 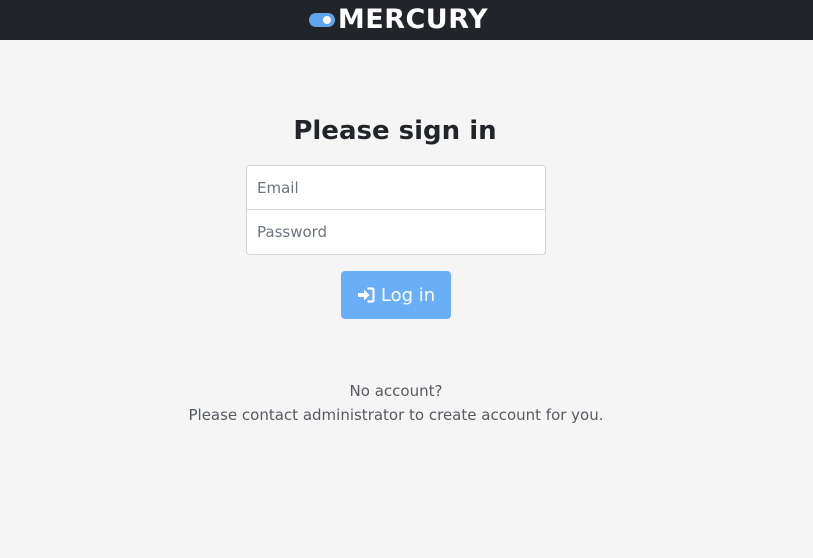 I want to click on top-navbar: MERCURY, so click(x=406, y=20).